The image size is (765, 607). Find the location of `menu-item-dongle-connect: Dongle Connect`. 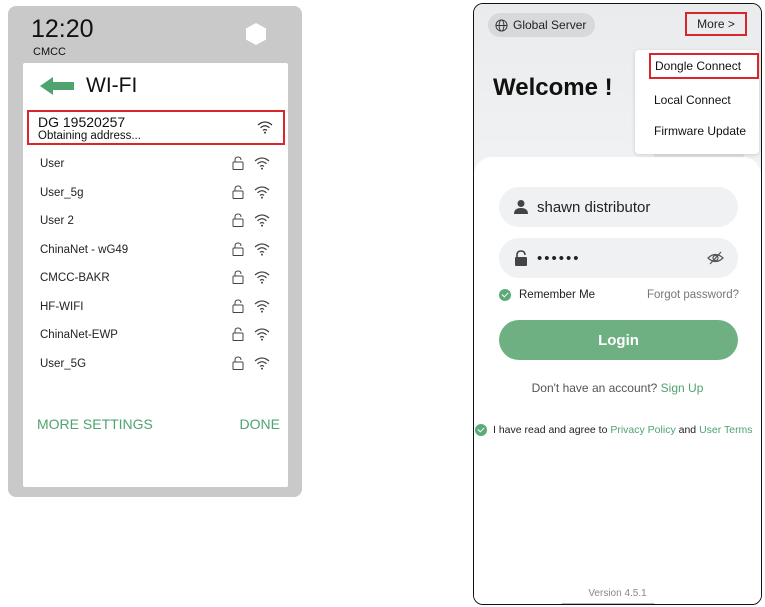

menu-item-dongle-connect: Dongle Connect is located at coordinates (704, 66).